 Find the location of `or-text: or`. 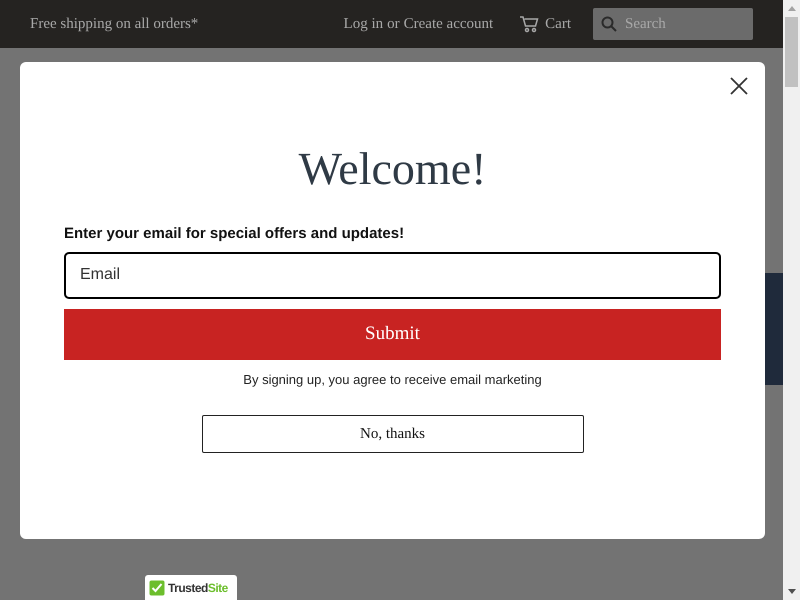

or-text: or is located at coordinates (393, 24).